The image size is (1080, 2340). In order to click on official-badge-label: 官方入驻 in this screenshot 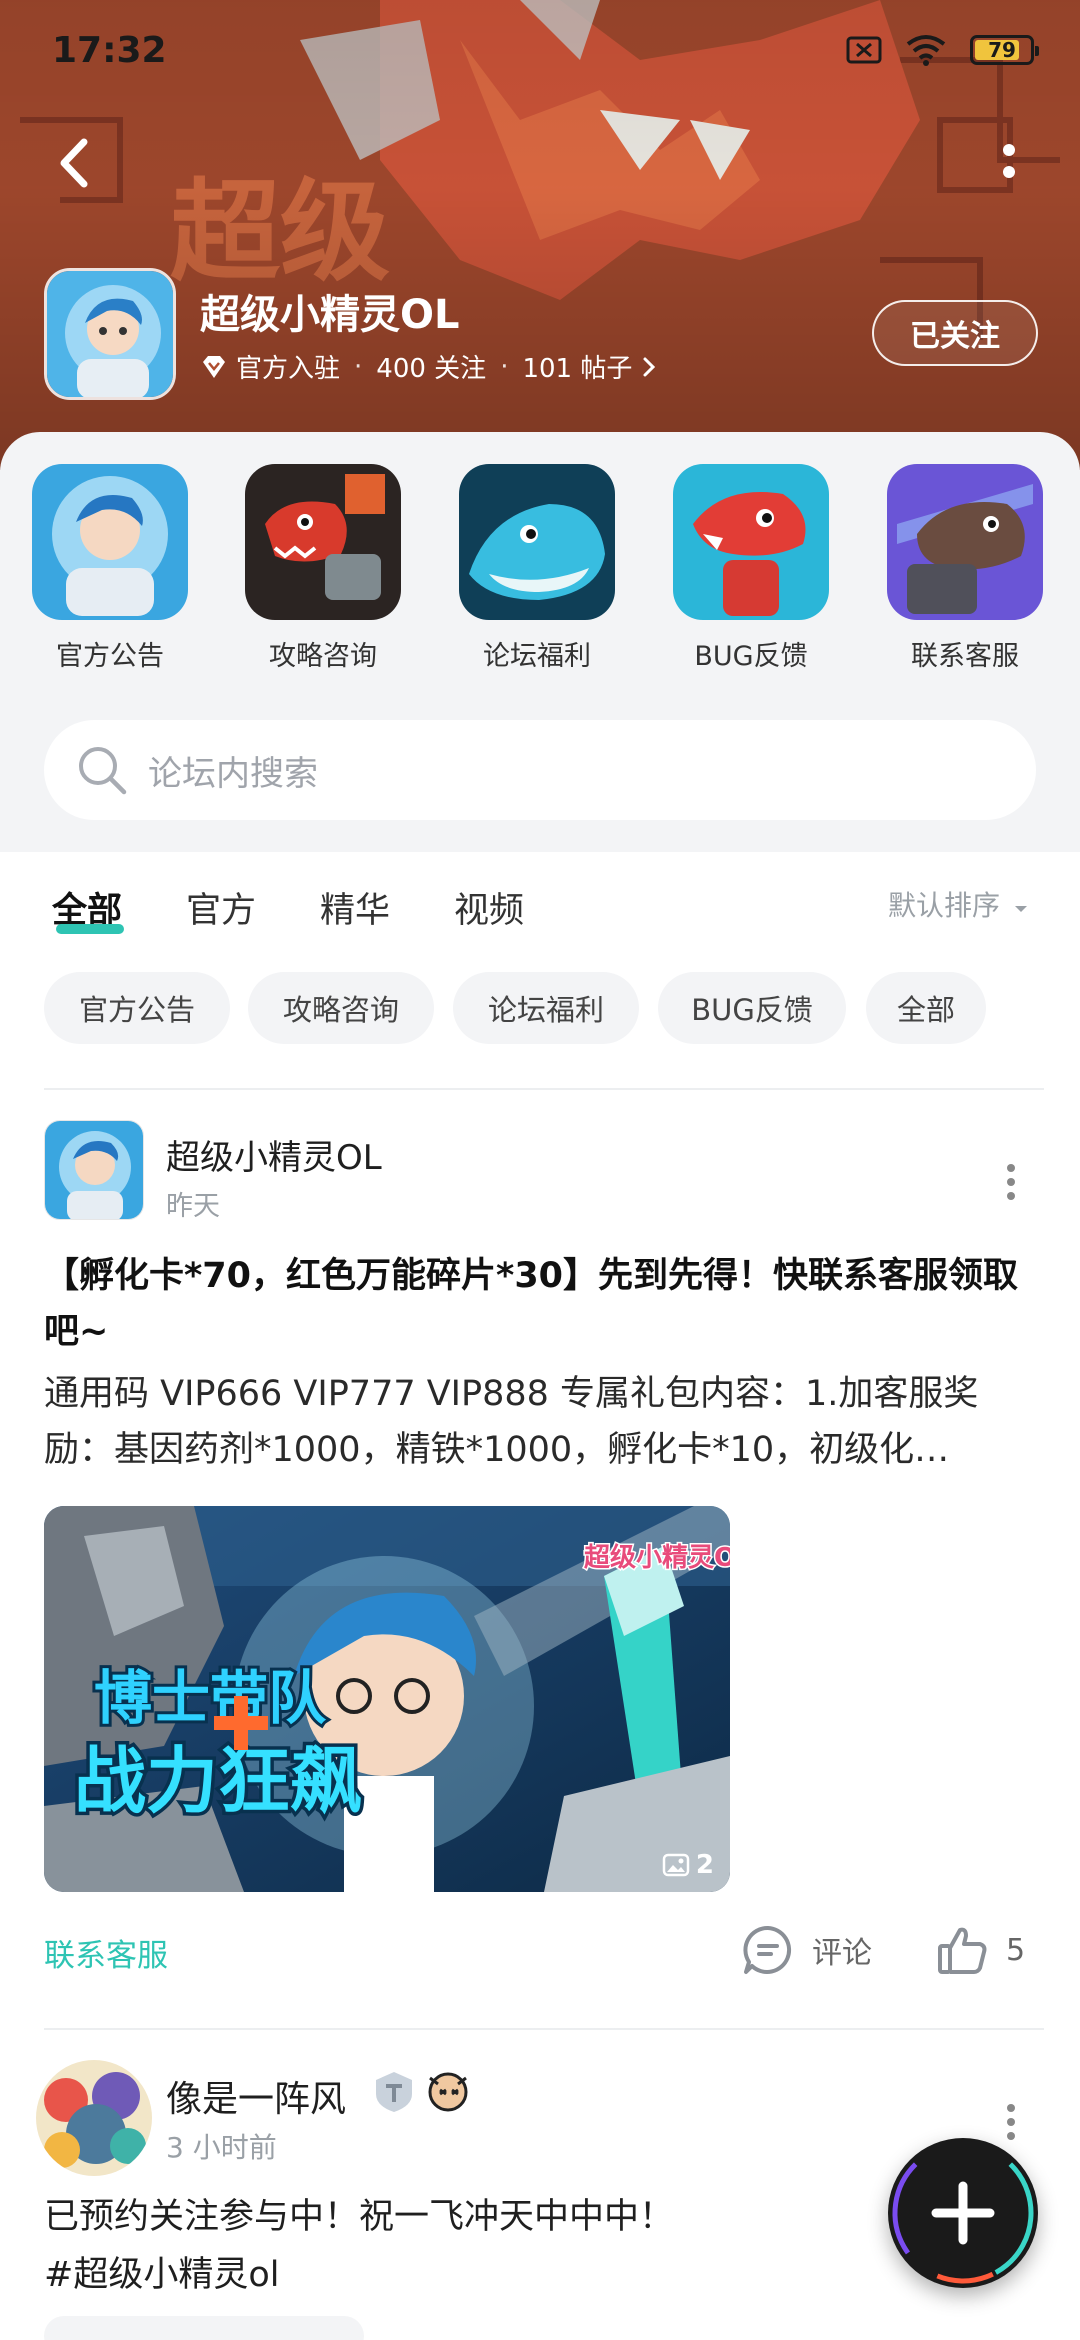, I will do `click(288, 369)`.